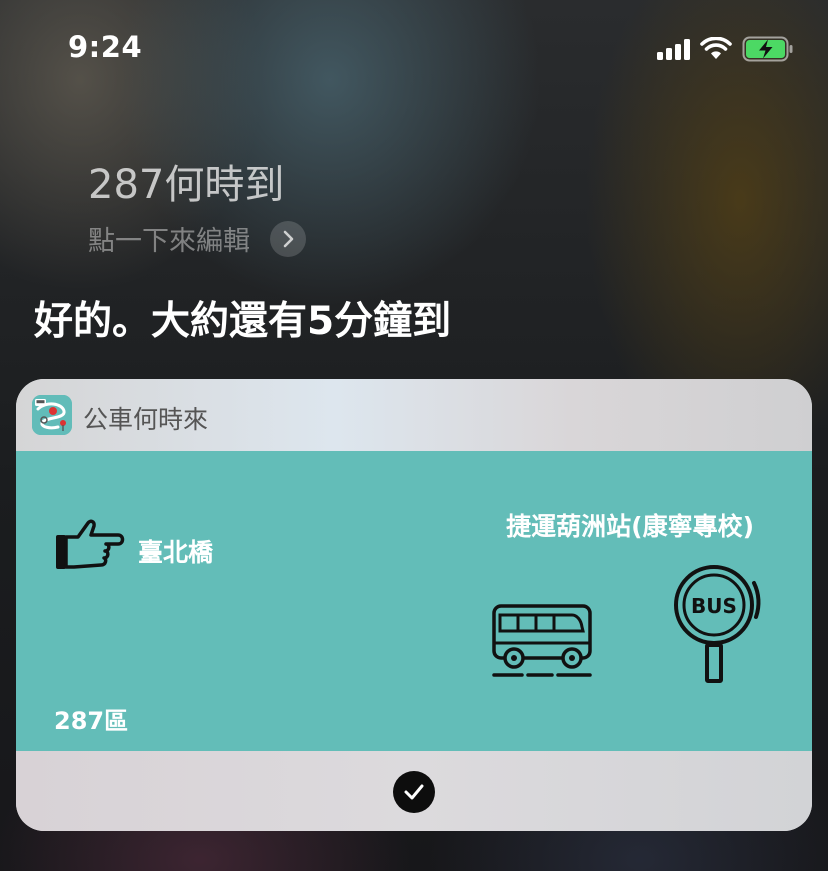  Describe the element at coordinates (91, 721) in the screenshot. I see `route-number: 287區` at that location.